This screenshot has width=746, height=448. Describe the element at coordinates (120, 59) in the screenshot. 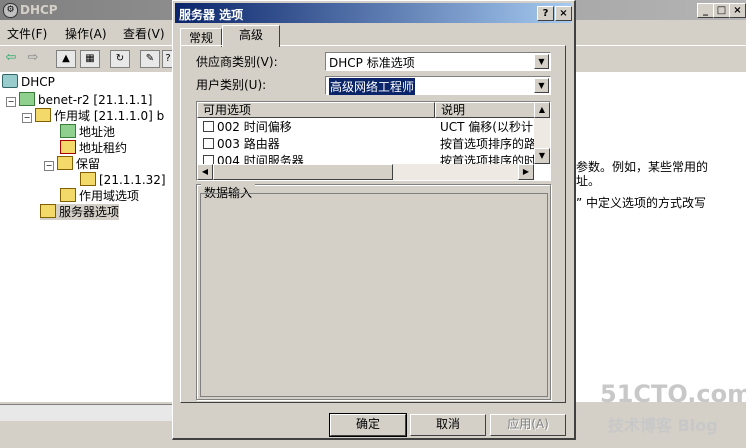

I see `refresh-icon: ↻` at that location.